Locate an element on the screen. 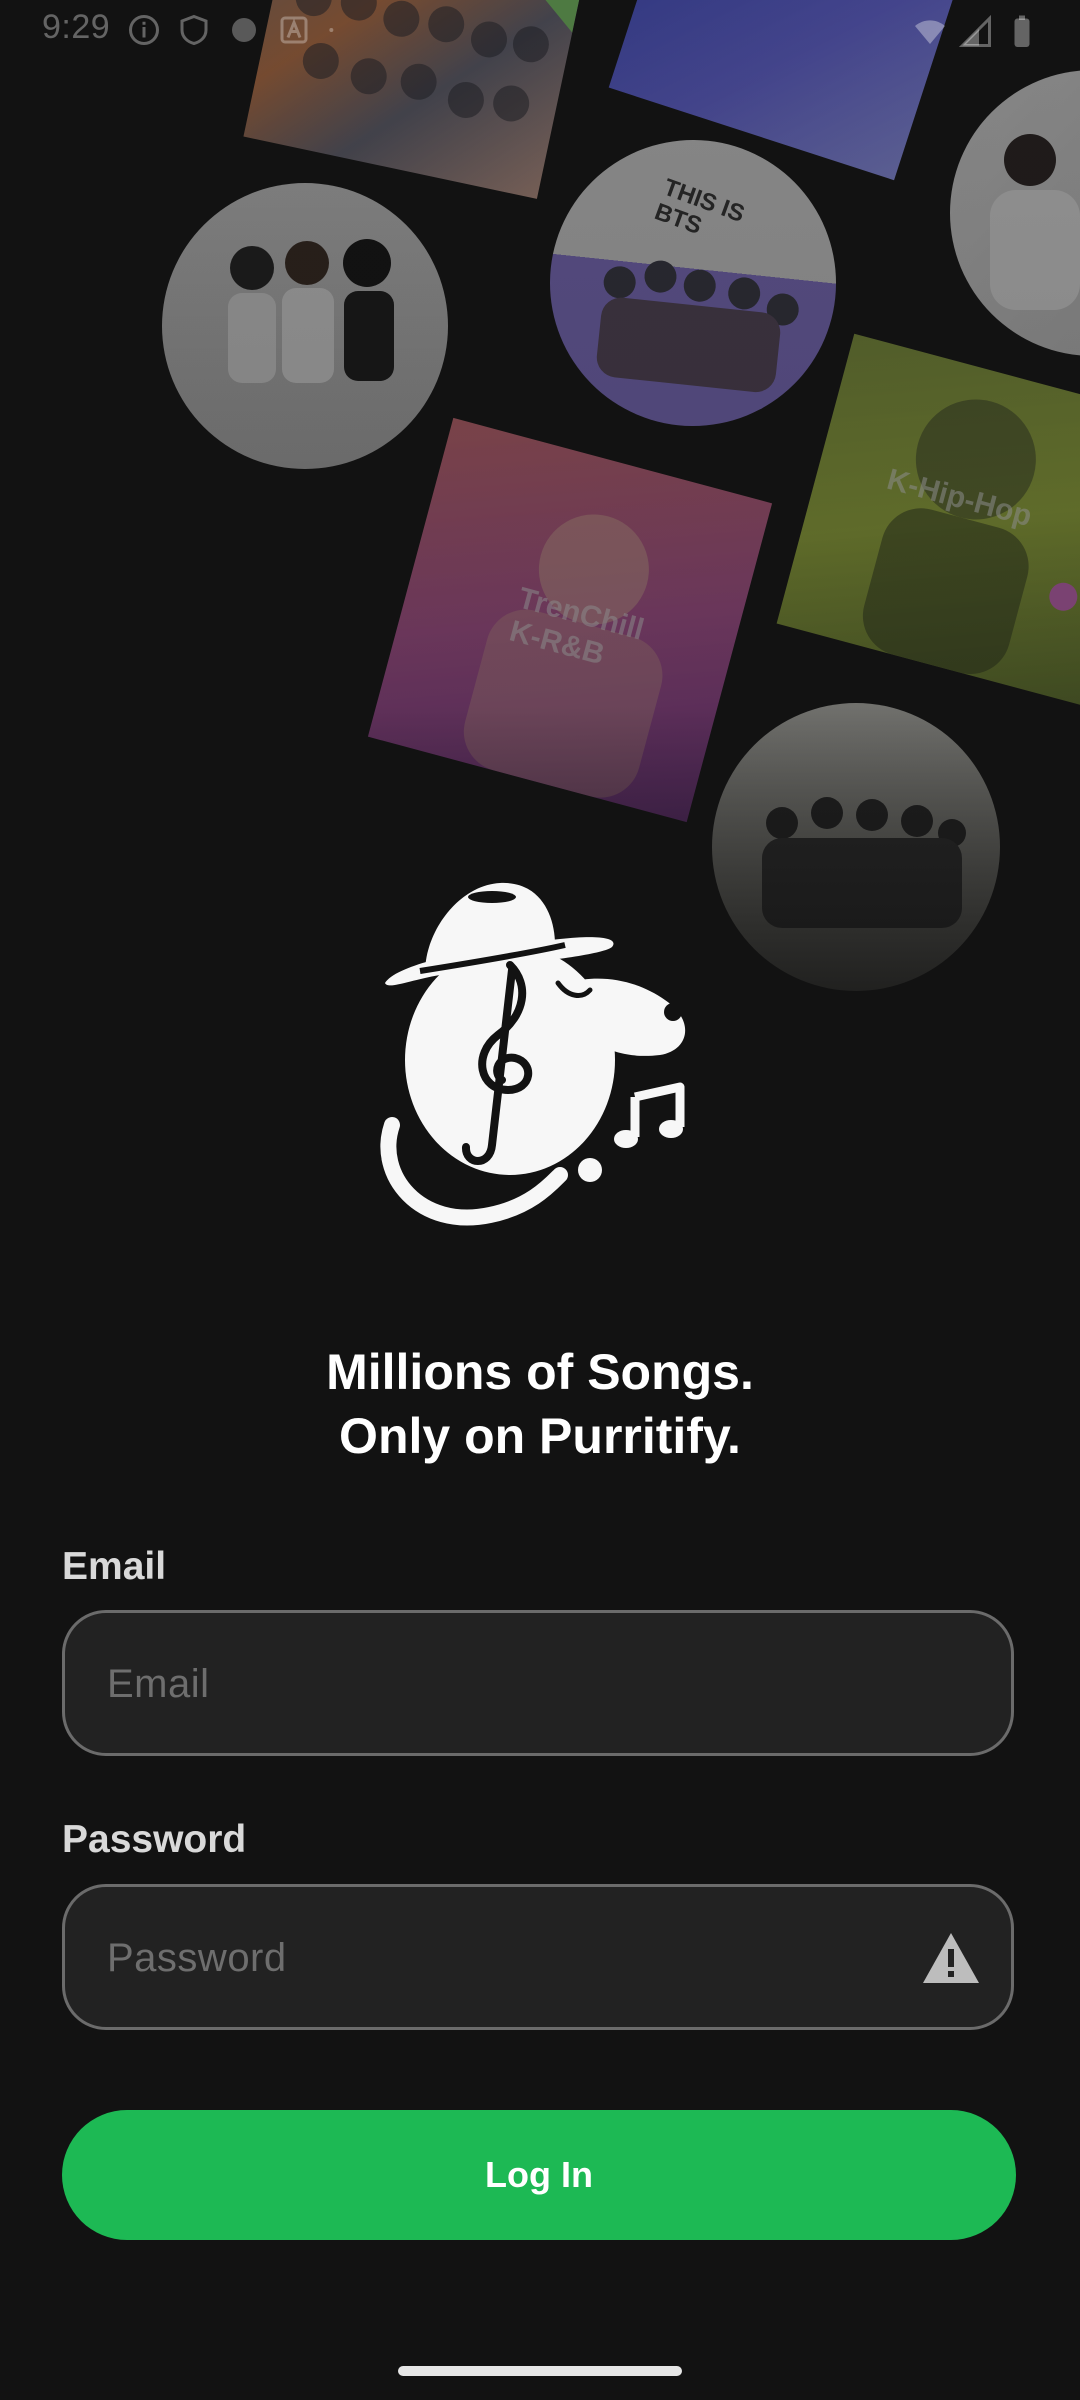  email-input is located at coordinates (517, 1684).